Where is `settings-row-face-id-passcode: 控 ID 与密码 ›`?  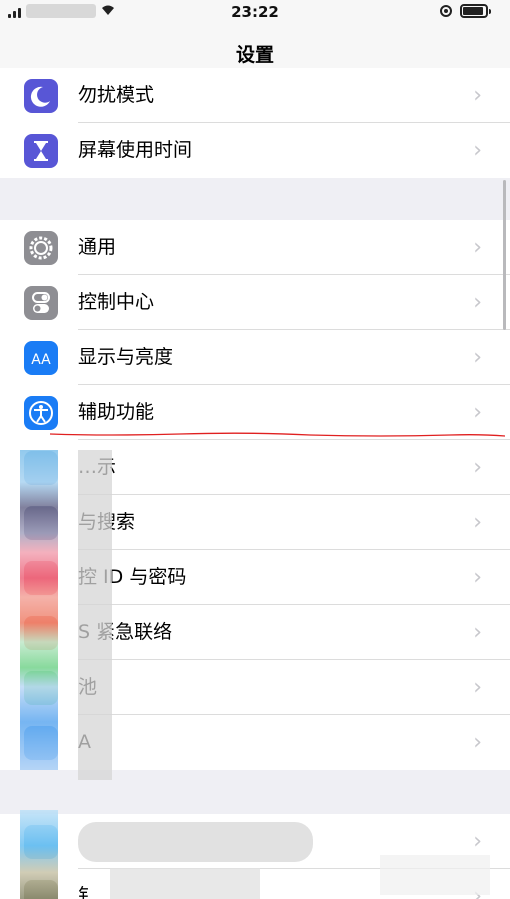
settings-row-face-id-passcode: 控 ID 与密码 › is located at coordinates (255, 577).